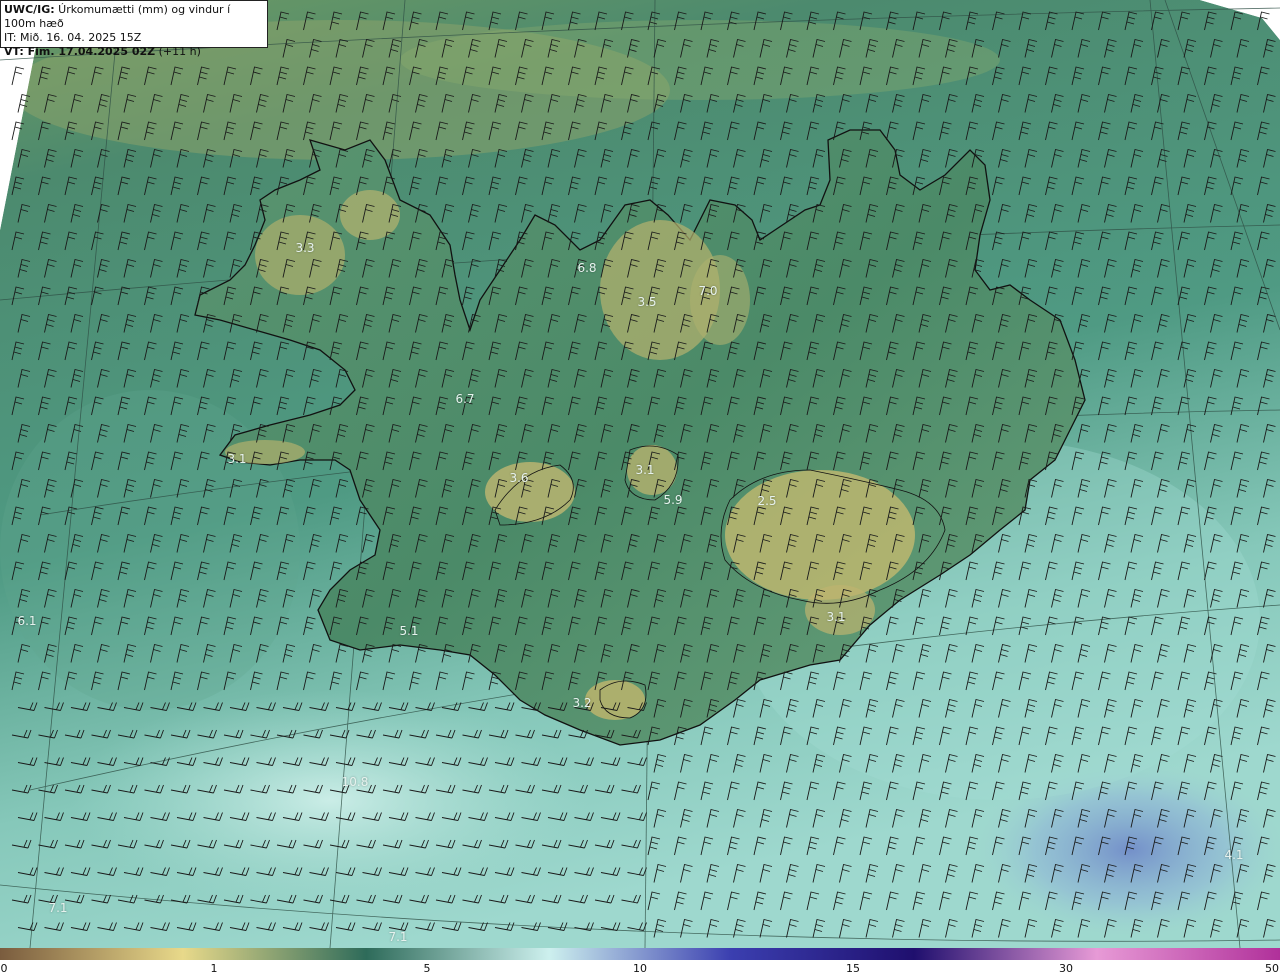 The image size is (1280, 978). What do you see at coordinates (4, 968) in the screenshot?
I see `colorbar-tick: 0` at bounding box center [4, 968].